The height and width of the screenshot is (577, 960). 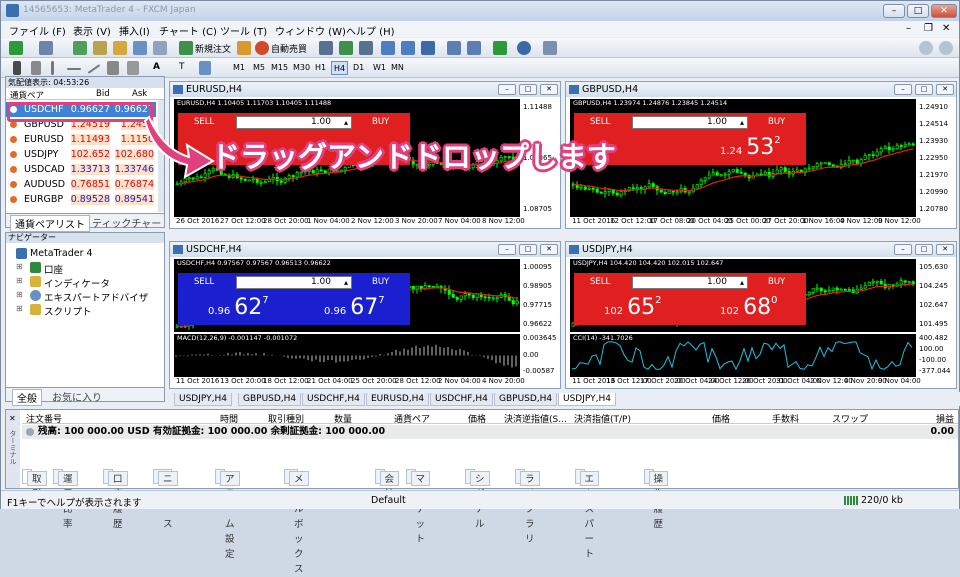 I want to click on price-axis: 1.00095 0.98905 0.97715 0.96622, so click(x=539, y=295).